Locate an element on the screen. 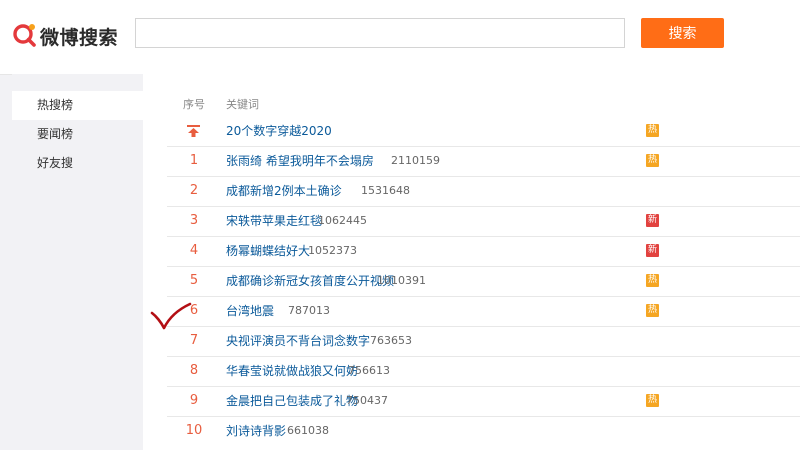 Image resolution: width=800 pixels, height=450 pixels. weibo-search-logo: 微博搜索 is located at coordinates (72, 36).